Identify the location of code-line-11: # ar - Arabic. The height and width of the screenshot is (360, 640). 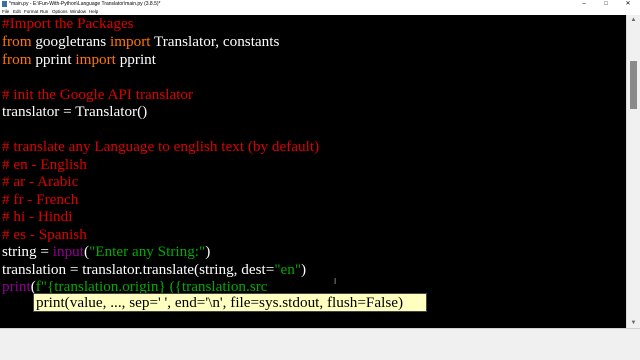
(40, 182).